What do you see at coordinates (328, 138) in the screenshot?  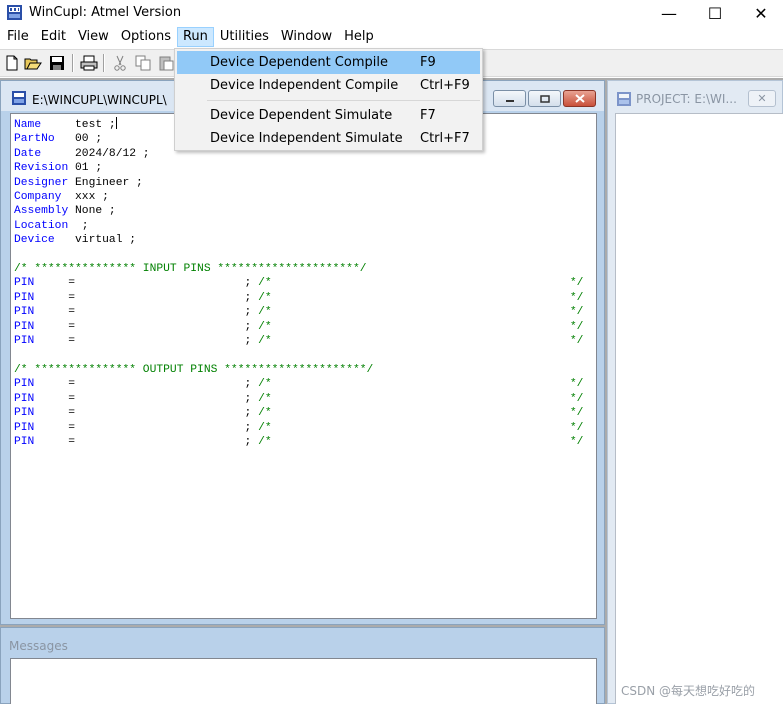 I see `menu-item-device-independent-simulate: Device Independent Simulate Ctrl+F7` at bounding box center [328, 138].